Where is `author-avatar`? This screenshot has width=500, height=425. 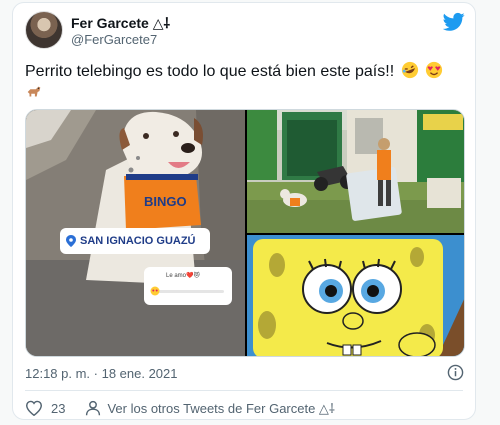
author-avatar is located at coordinates (44, 30).